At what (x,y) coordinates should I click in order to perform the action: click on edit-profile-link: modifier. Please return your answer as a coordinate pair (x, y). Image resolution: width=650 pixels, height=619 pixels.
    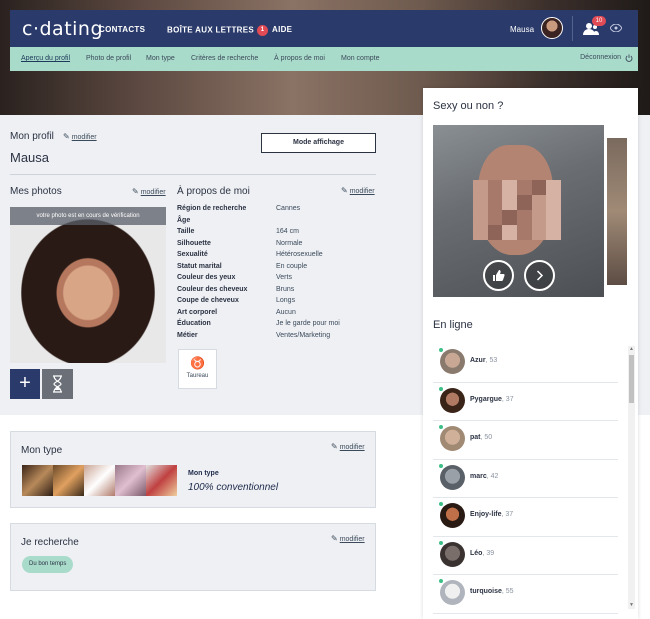
    Looking at the image, I should click on (80, 136).